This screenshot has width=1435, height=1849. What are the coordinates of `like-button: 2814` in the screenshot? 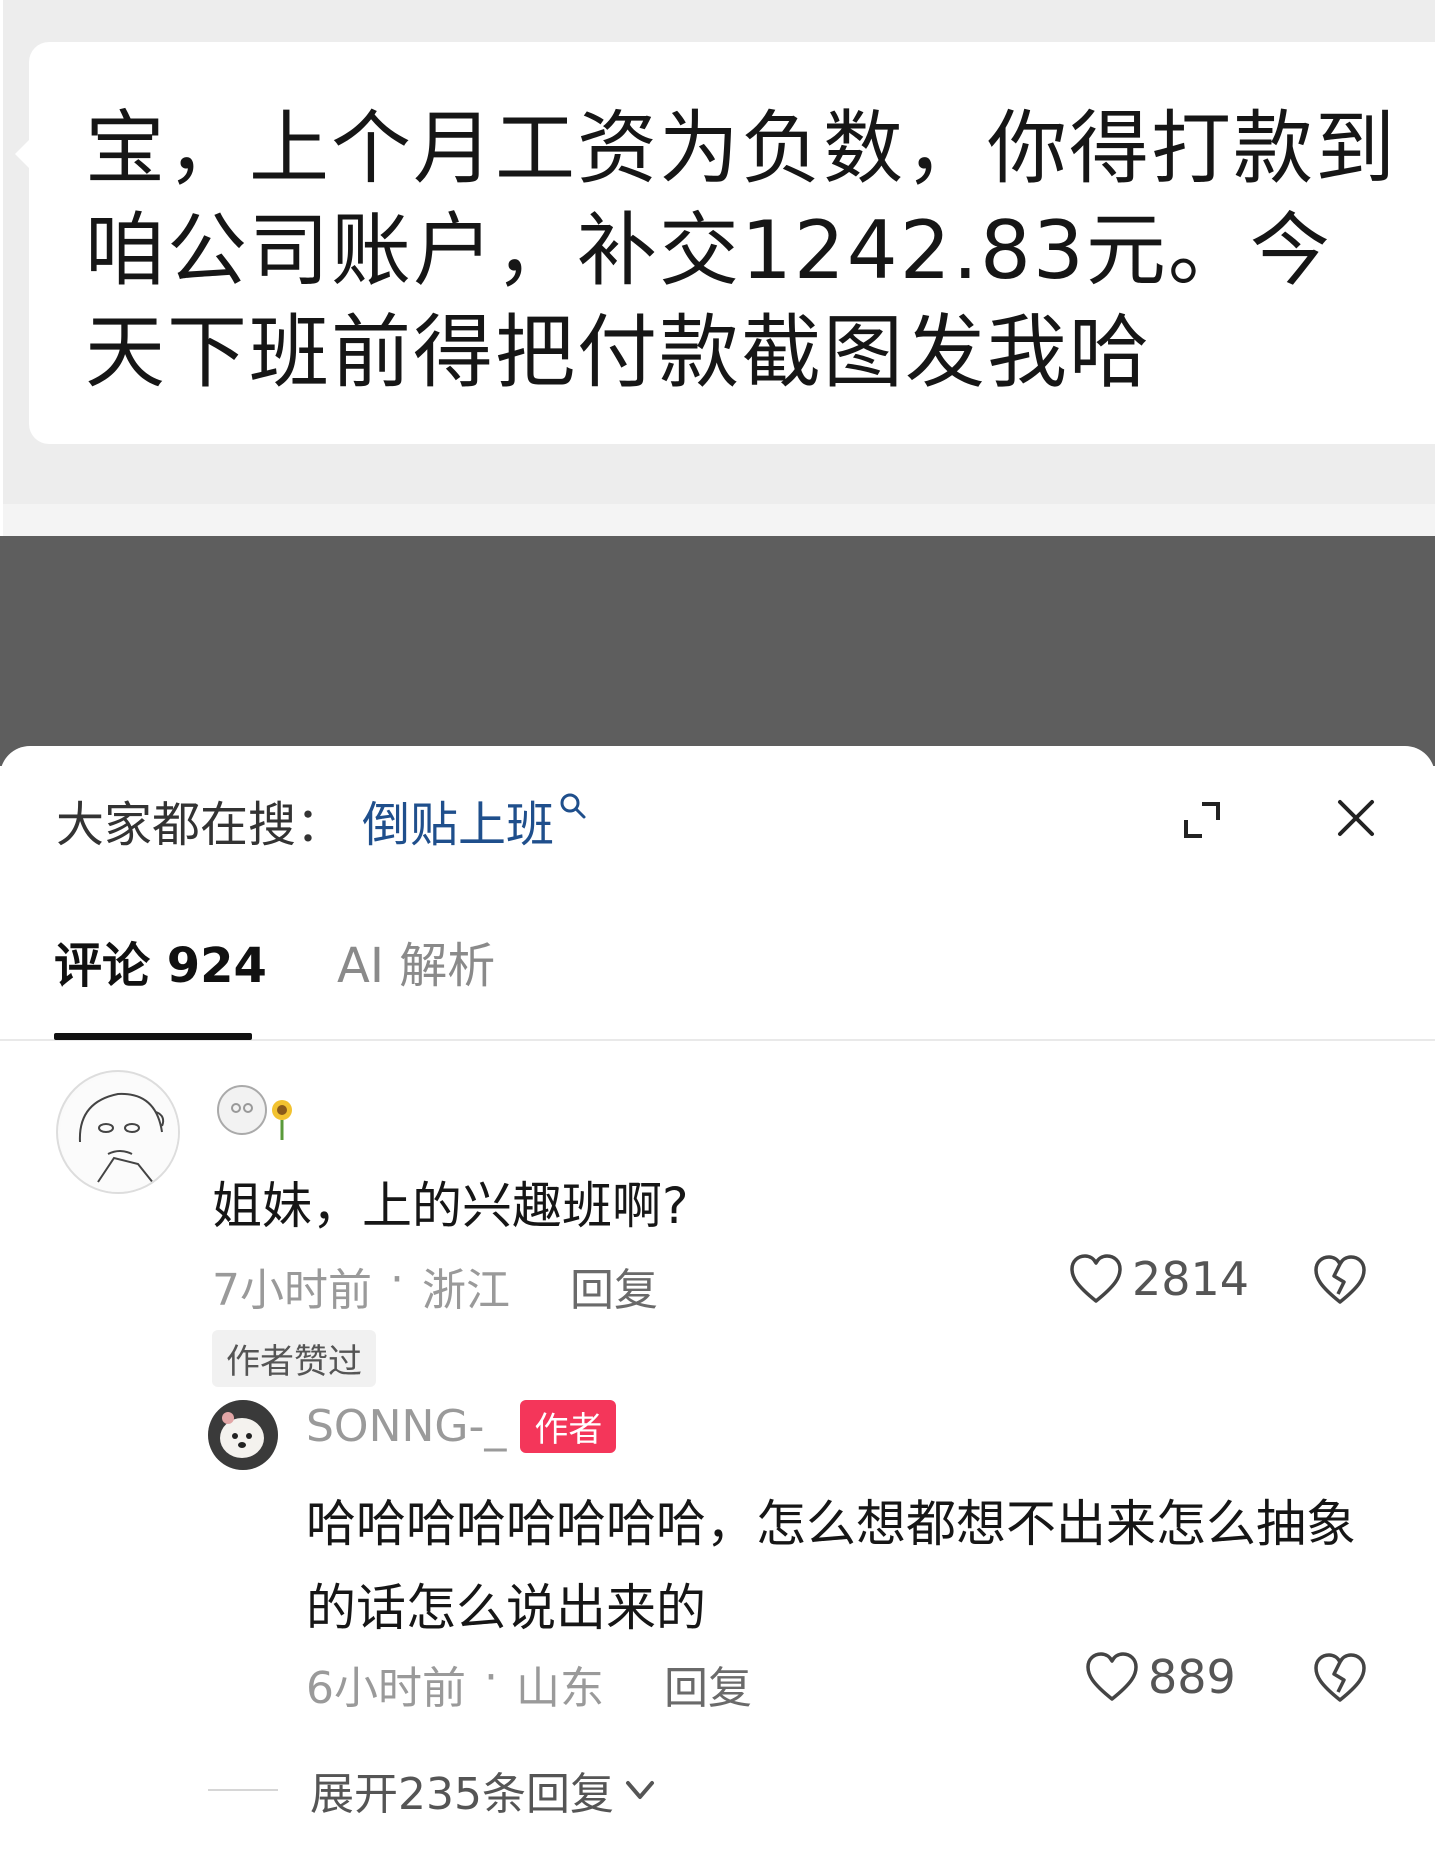 It's located at (1158, 1279).